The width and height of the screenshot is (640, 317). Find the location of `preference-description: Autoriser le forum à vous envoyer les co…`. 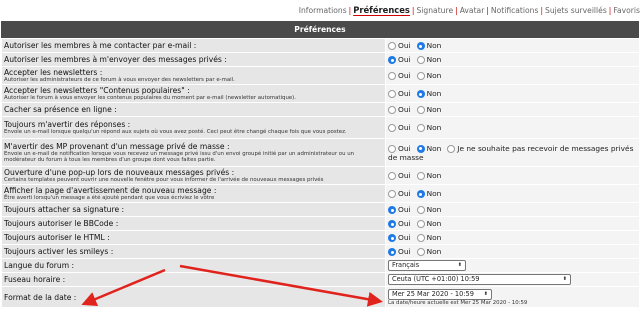

preference-description: Autoriser le forum à vous envoyer les co… is located at coordinates (150, 97).